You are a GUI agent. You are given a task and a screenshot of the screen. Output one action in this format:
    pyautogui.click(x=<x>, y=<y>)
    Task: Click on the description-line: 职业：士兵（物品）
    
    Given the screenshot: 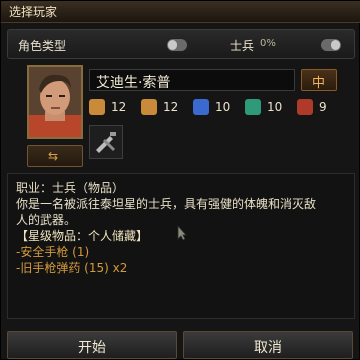 What is the action you would take?
    pyautogui.click(x=70, y=188)
    